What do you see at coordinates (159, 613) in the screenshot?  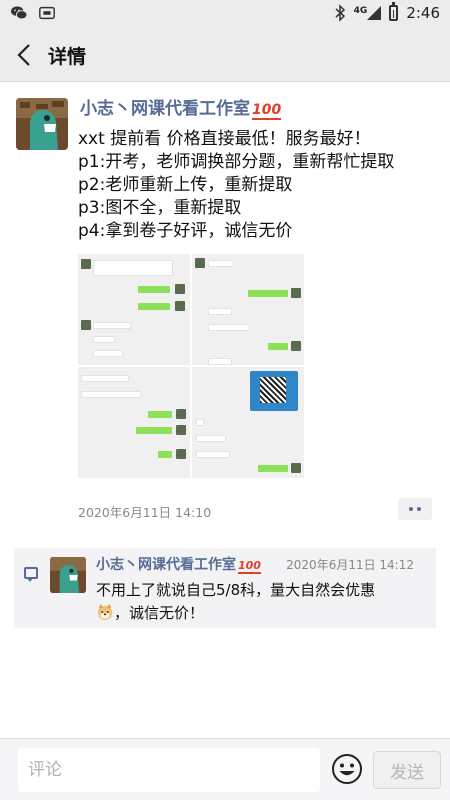 I see `comment-line-text: ，诚信无价！` at bounding box center [159, 613].